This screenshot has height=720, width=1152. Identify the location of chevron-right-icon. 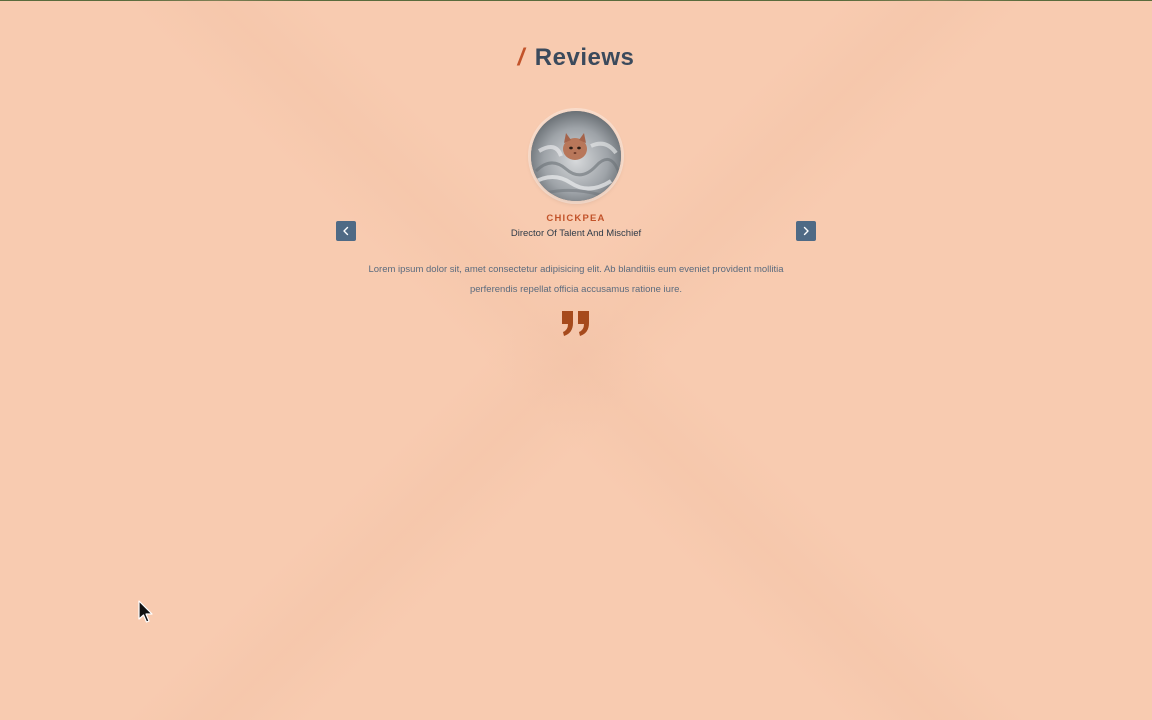
(806, 231).